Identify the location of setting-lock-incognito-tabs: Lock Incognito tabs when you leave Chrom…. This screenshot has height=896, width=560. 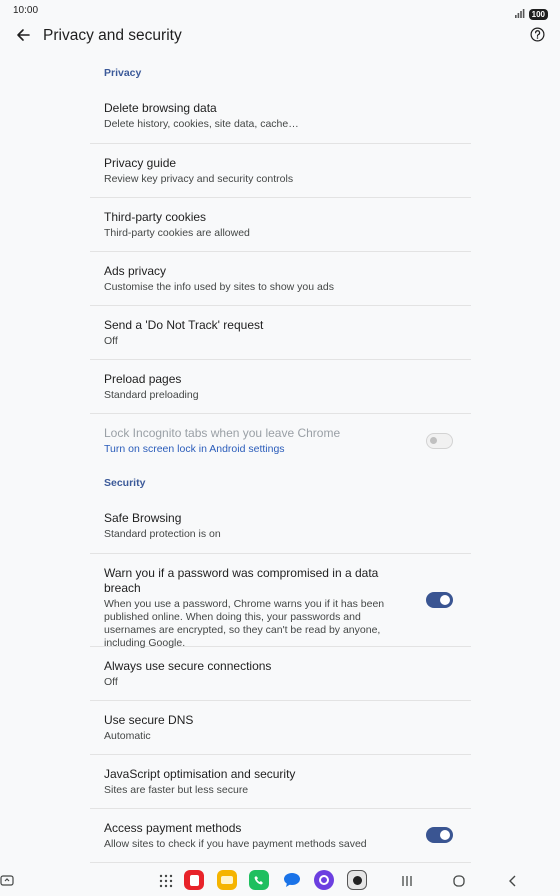
(280, 441).